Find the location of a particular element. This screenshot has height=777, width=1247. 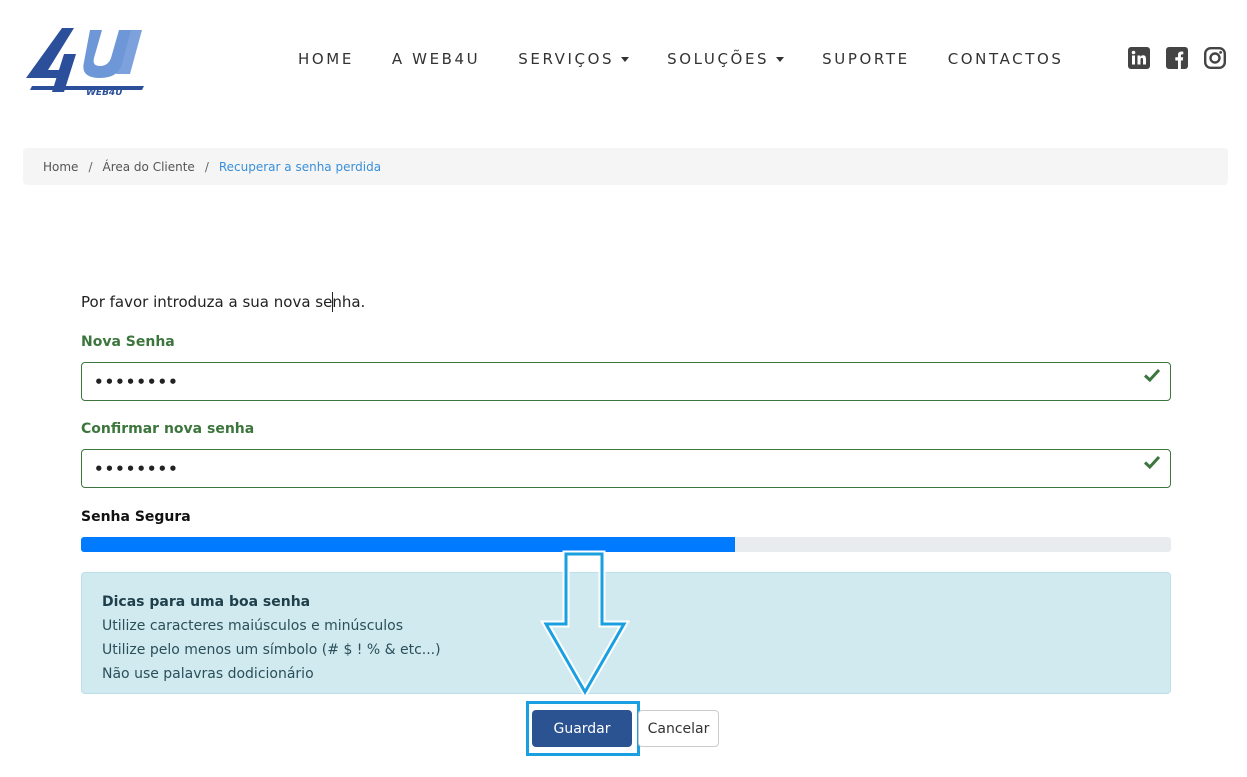

nav-item-servicos: SERVIÇOS is located at coordinates (574, 59).